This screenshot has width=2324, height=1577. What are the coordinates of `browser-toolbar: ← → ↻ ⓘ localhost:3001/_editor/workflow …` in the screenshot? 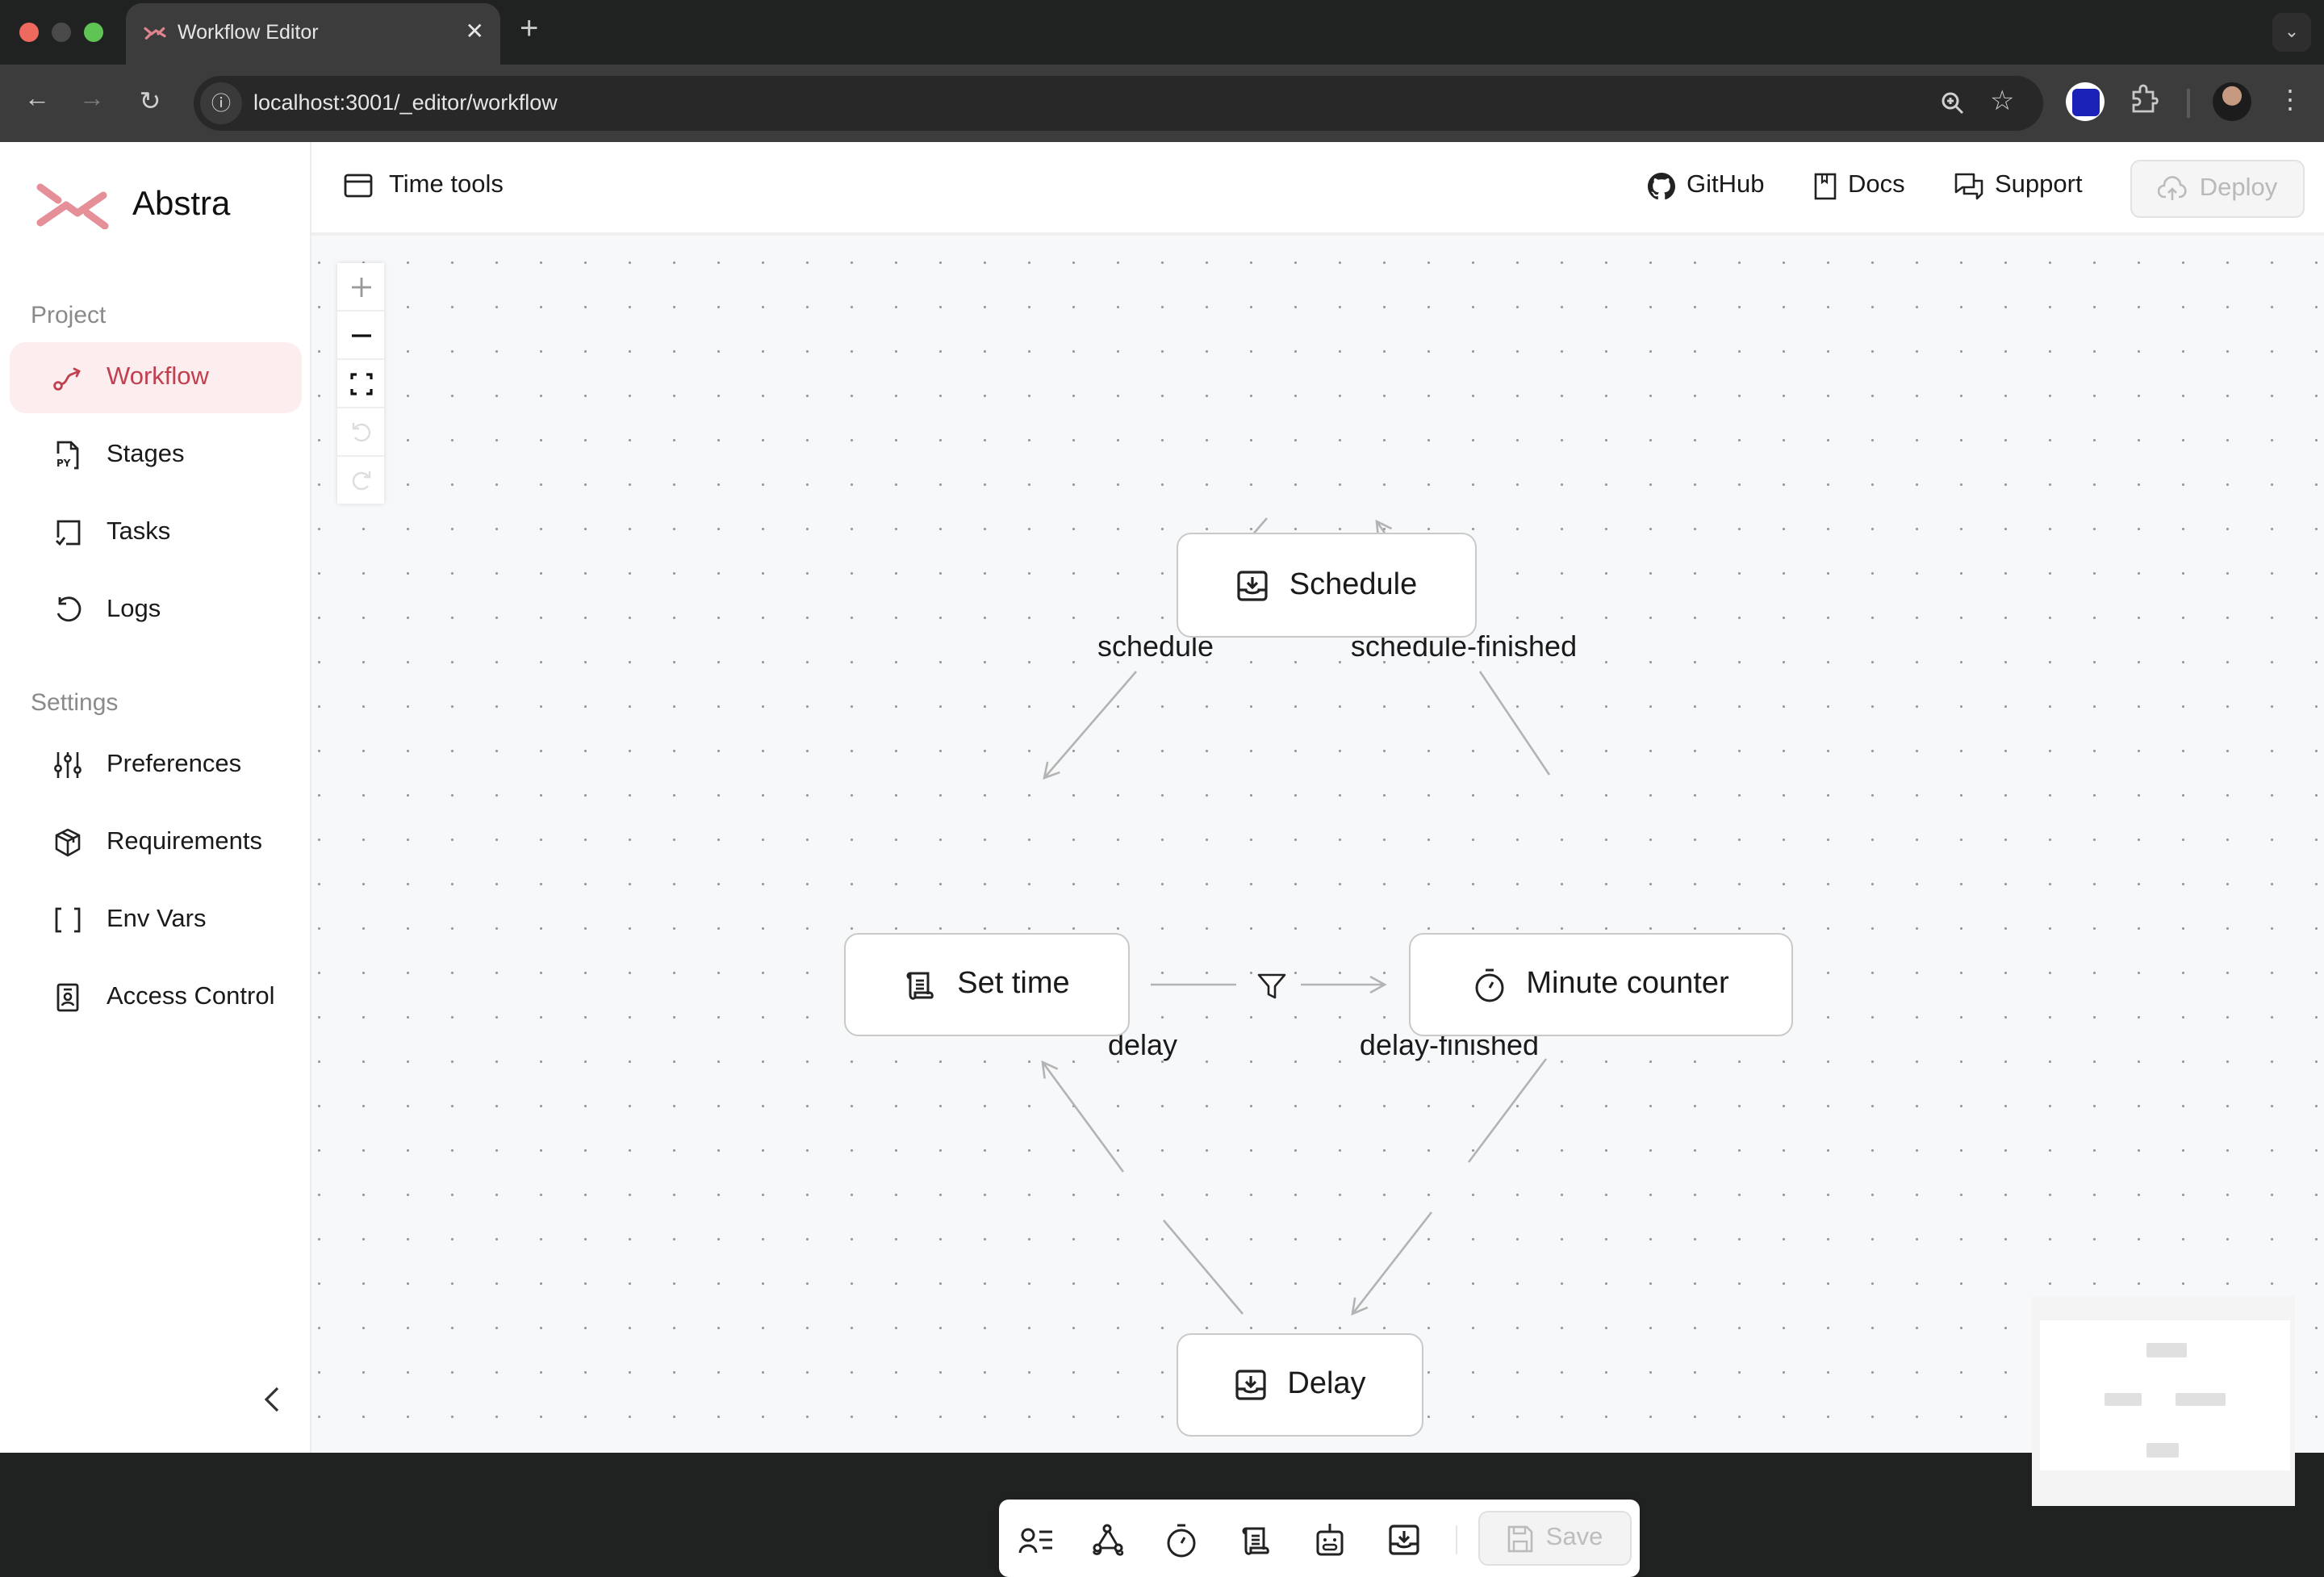 It's located at (1162, 103).